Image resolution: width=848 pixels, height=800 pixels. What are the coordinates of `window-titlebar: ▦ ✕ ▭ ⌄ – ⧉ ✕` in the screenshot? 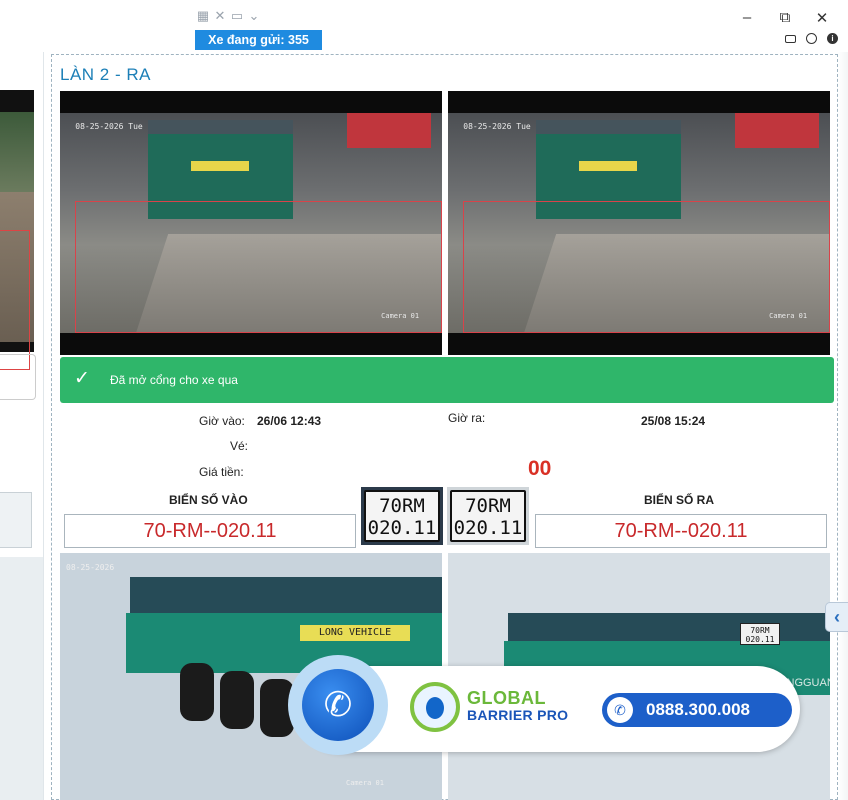 It's located at (424, 17).